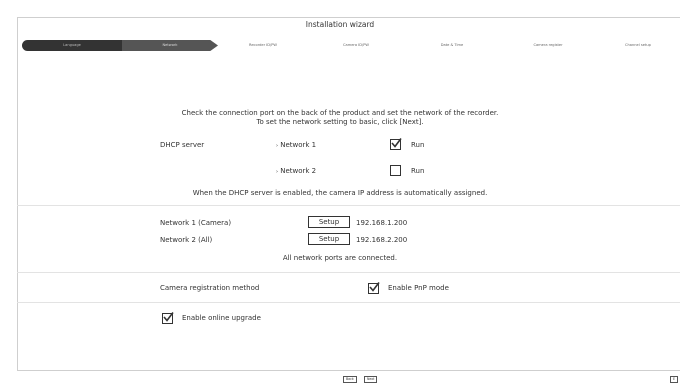 The height and width of the screenshot is (389, 680). What do you see at coordinates (674, 379) in the screenshot?
I see `exit-button: E` at bounding box center [674, 379].